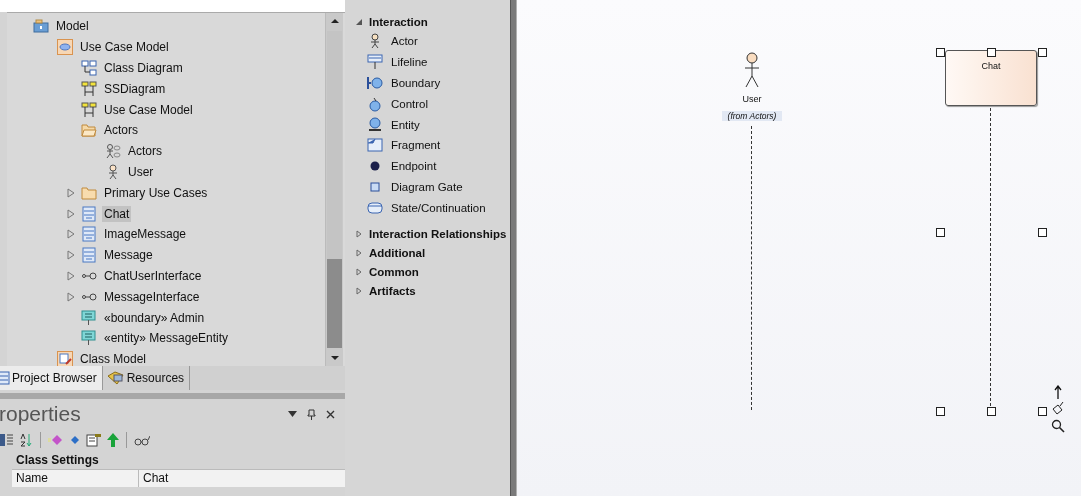 Image resolution: width=1081 pixels, height=496 pixels. I want to click on tree-item: Class Diagram, so click(143, 68).